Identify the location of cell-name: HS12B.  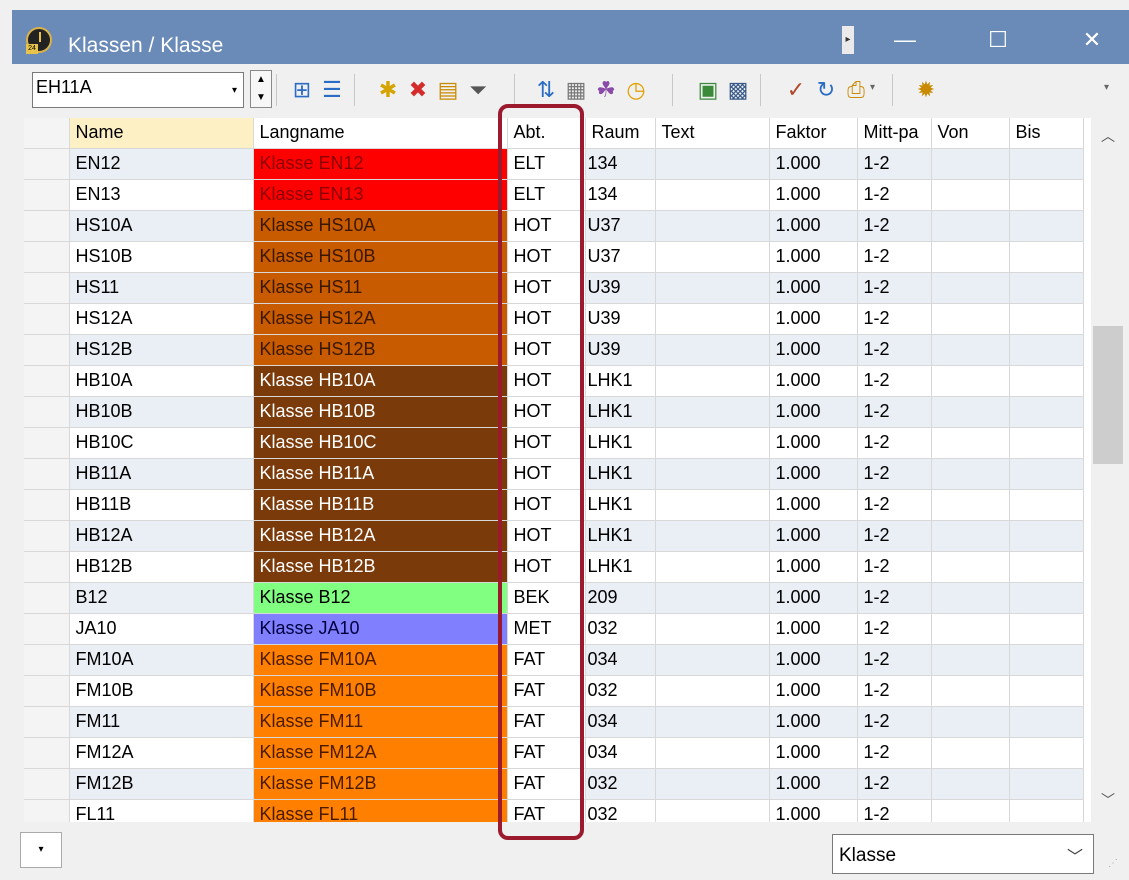
(161, 350).